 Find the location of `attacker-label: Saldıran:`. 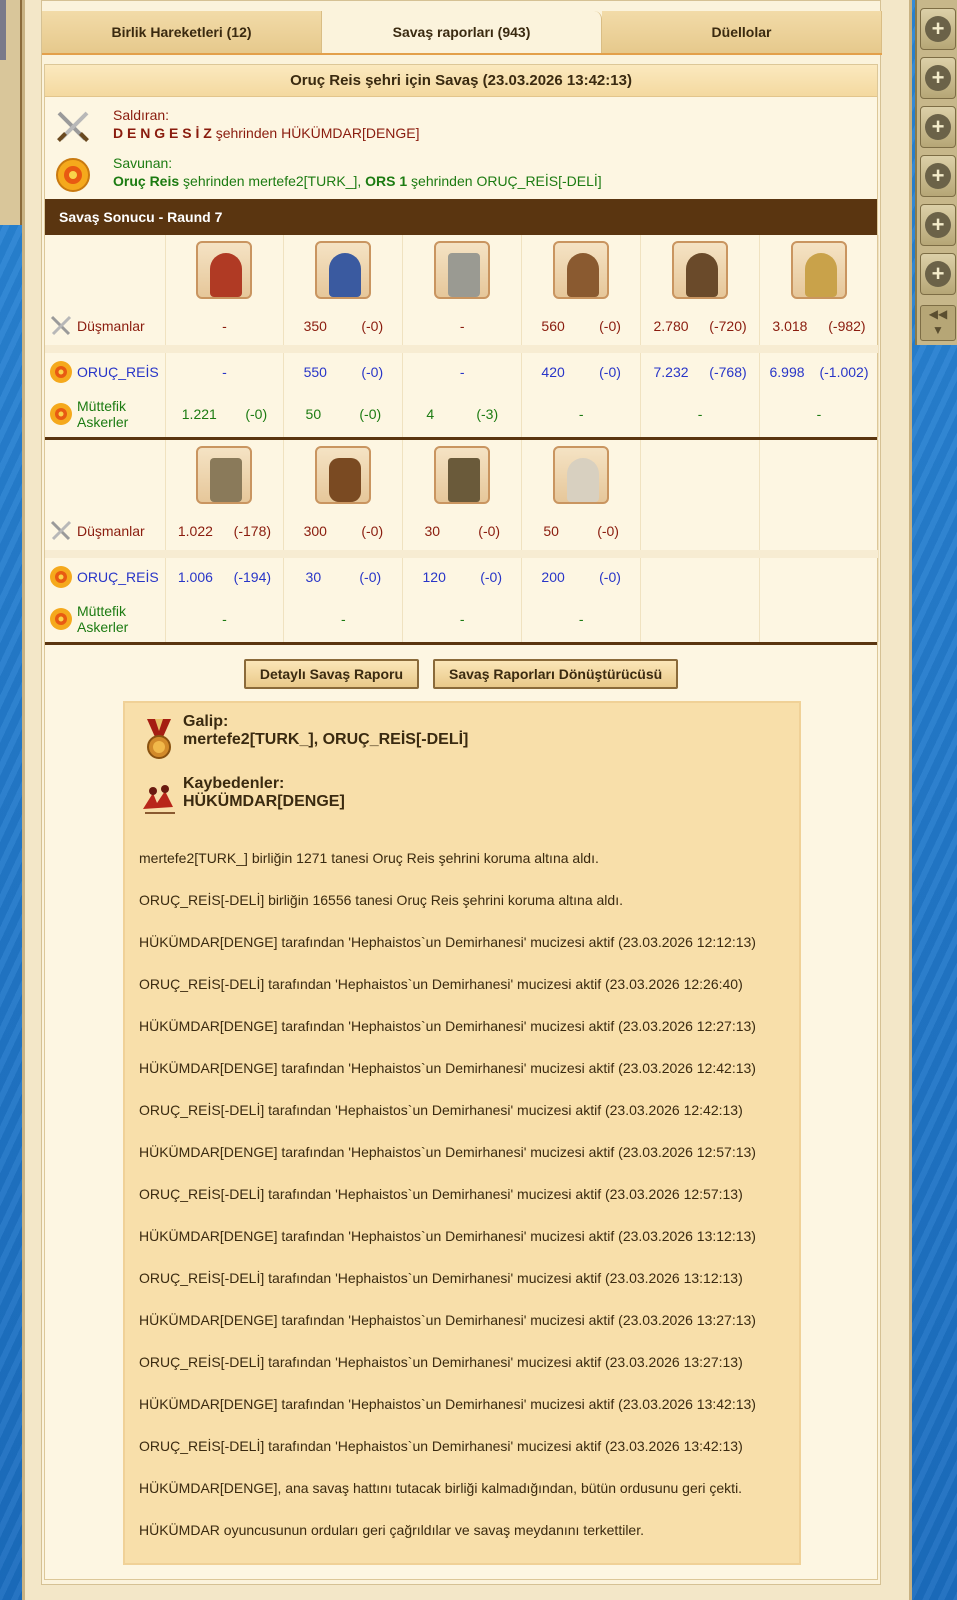

attacker-label: Saldıran: is located at coordinates (141, 115).